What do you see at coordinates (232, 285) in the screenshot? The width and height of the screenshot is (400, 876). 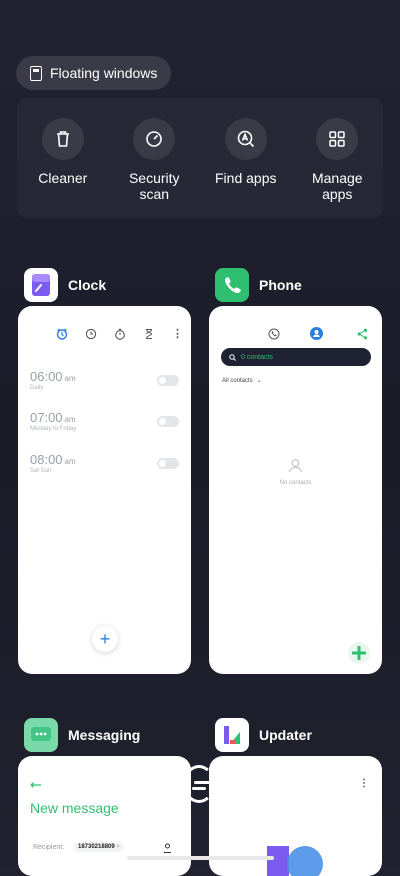 I see `phone-app-icon` at bounding box center [232, 285].